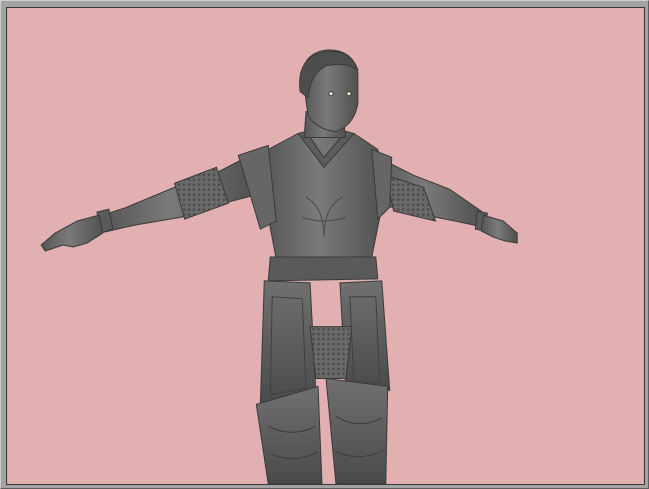  What do you see at coordinates (349, 93) in the screenshot?
I see `model-eye-right` at bounding box center [349, 93].